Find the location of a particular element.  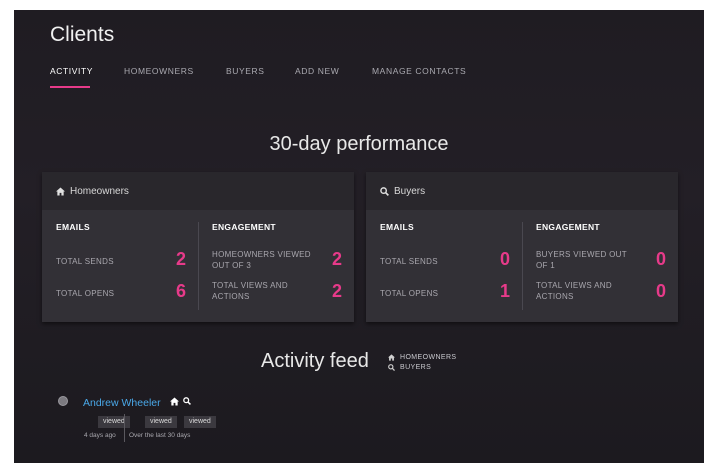

tab-homeowners: HOMEOWNERS is located at coordinates (159, 71).